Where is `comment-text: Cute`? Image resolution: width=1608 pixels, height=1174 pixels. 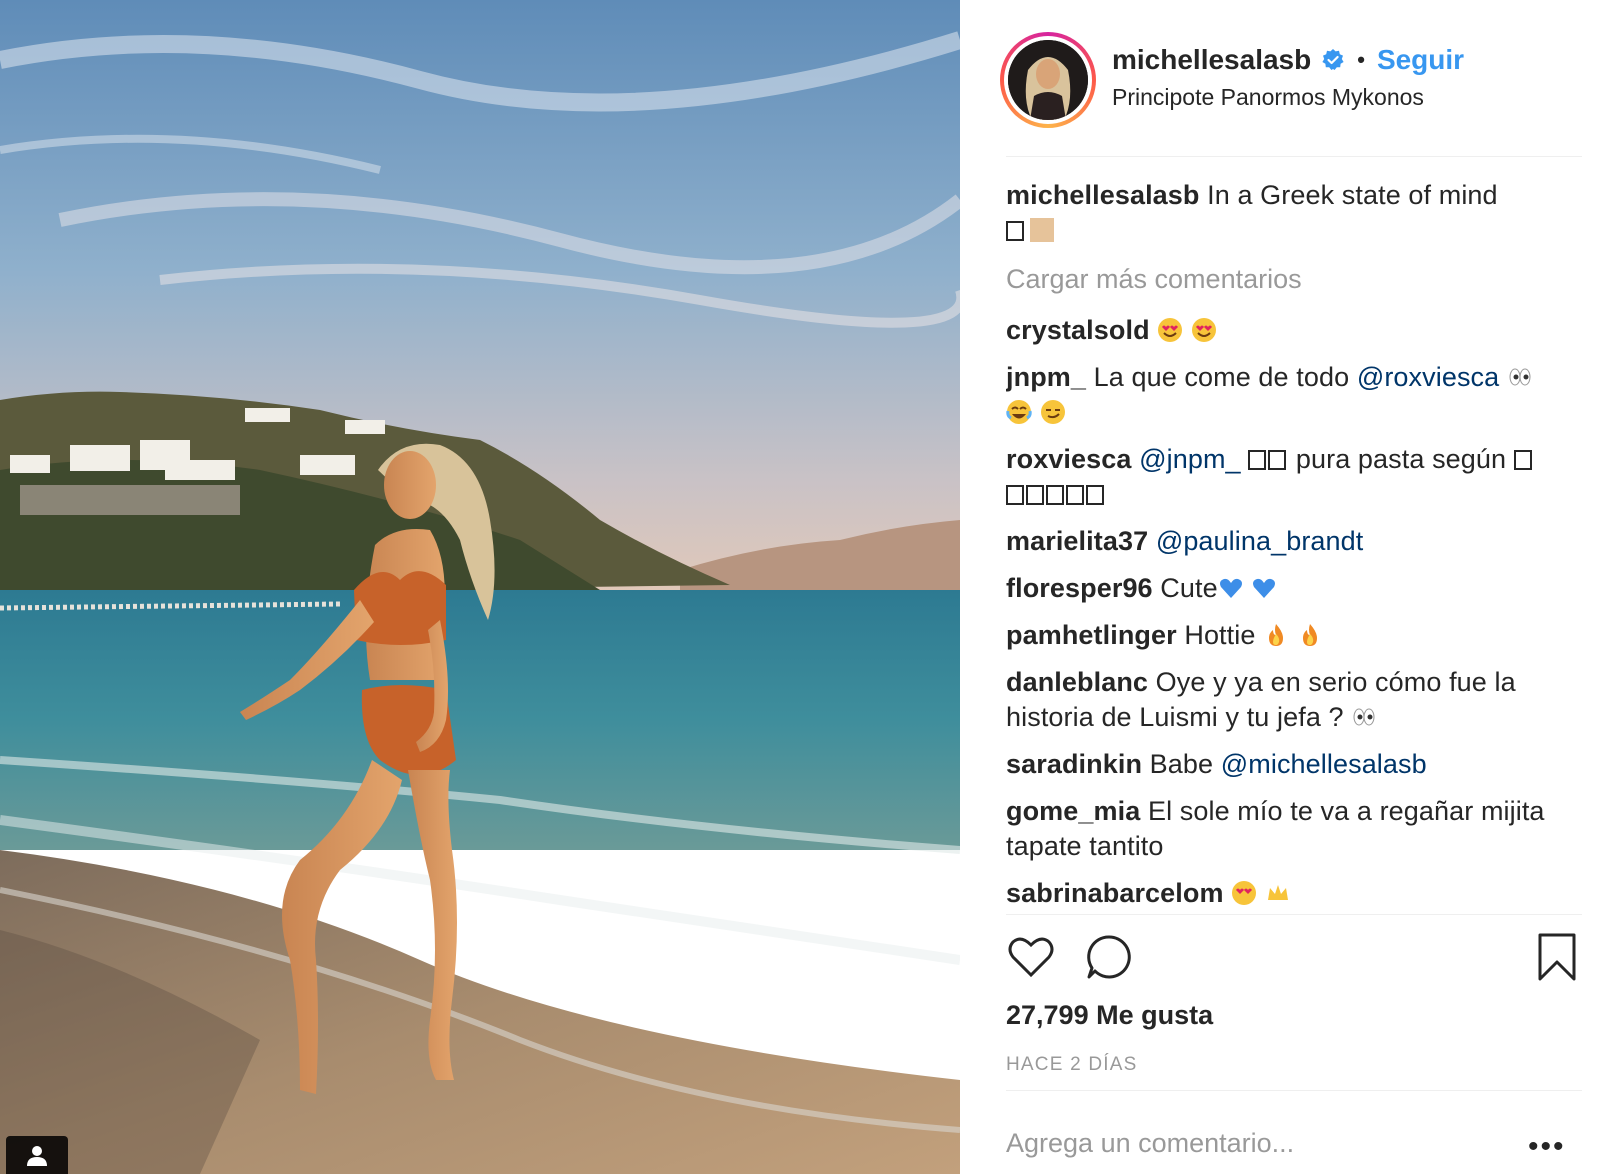
comment-text: Cute is located at coordinates (1189, 588).